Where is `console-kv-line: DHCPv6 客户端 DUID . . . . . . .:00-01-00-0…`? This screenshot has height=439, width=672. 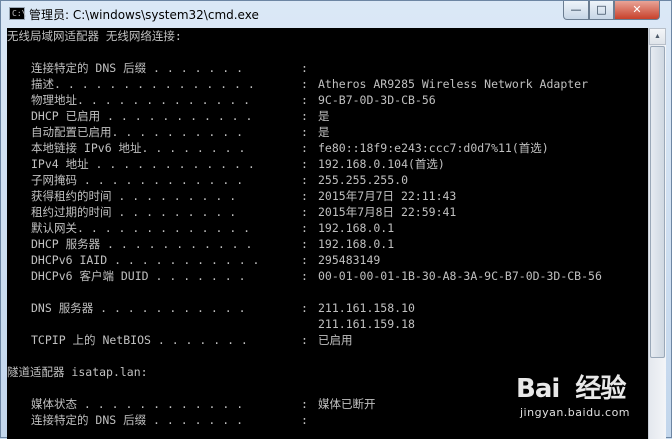
console-kv-line: DHCPv6 客户端 DUID . . . . . . .:00-01-00-0… is located at coordinates (327, 276).